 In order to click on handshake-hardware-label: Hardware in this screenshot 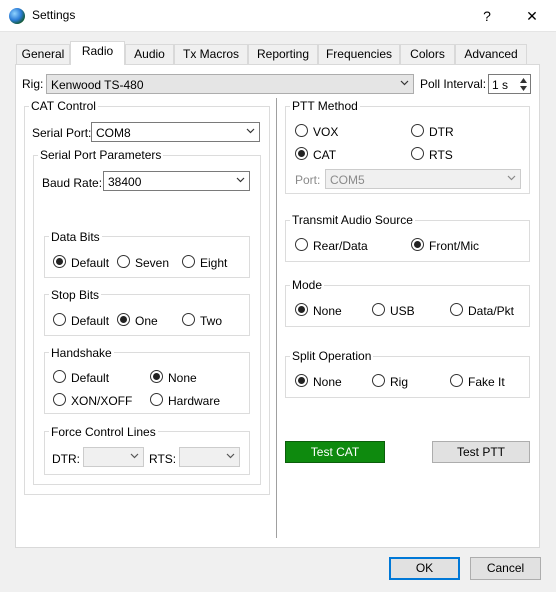, I will do `click(194, 401)`.